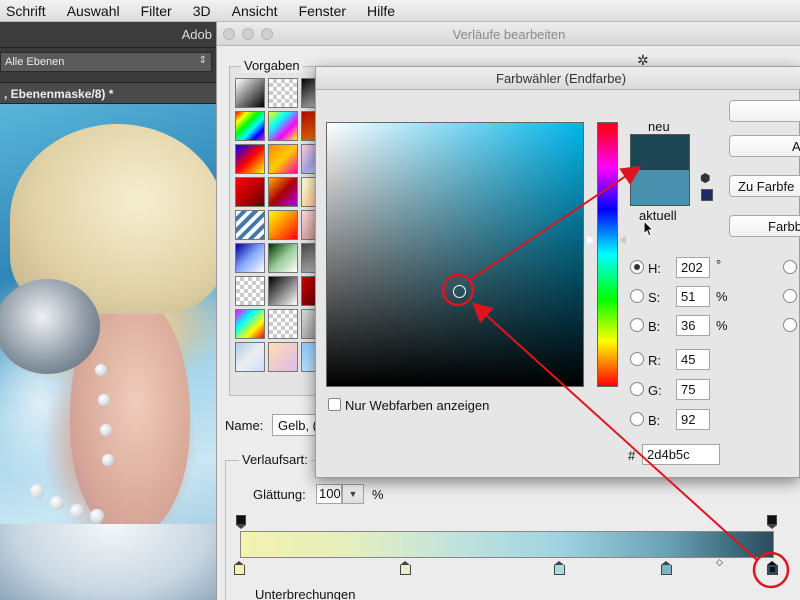 The width and height of the screenshot is (800, 600). I want to click on web-colors-only-label: Nur Webfarben anzeigen, so click(417, 405).